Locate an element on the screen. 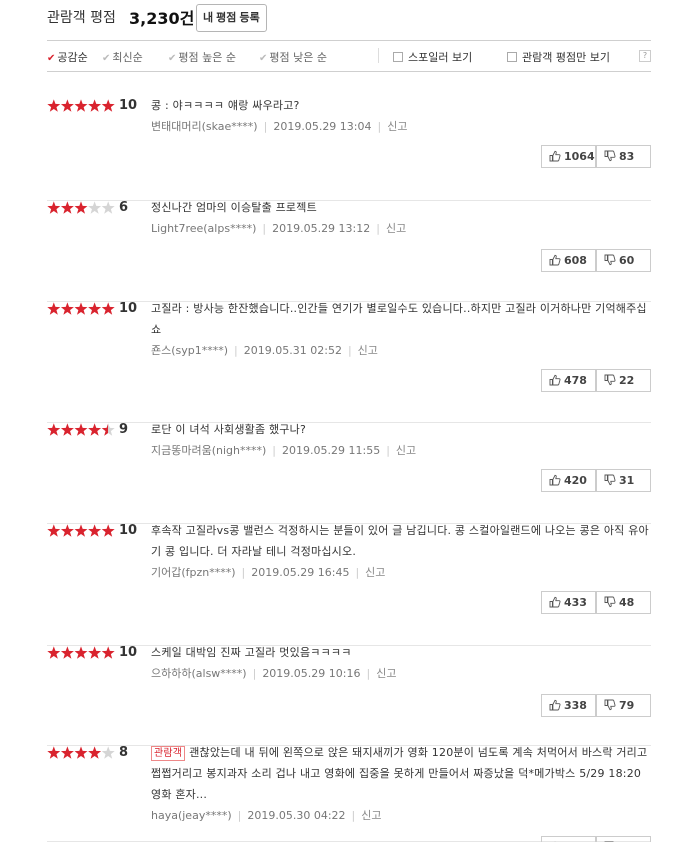 The image size is (700, 842). sympathy-button is located at coordinates (568, 839).